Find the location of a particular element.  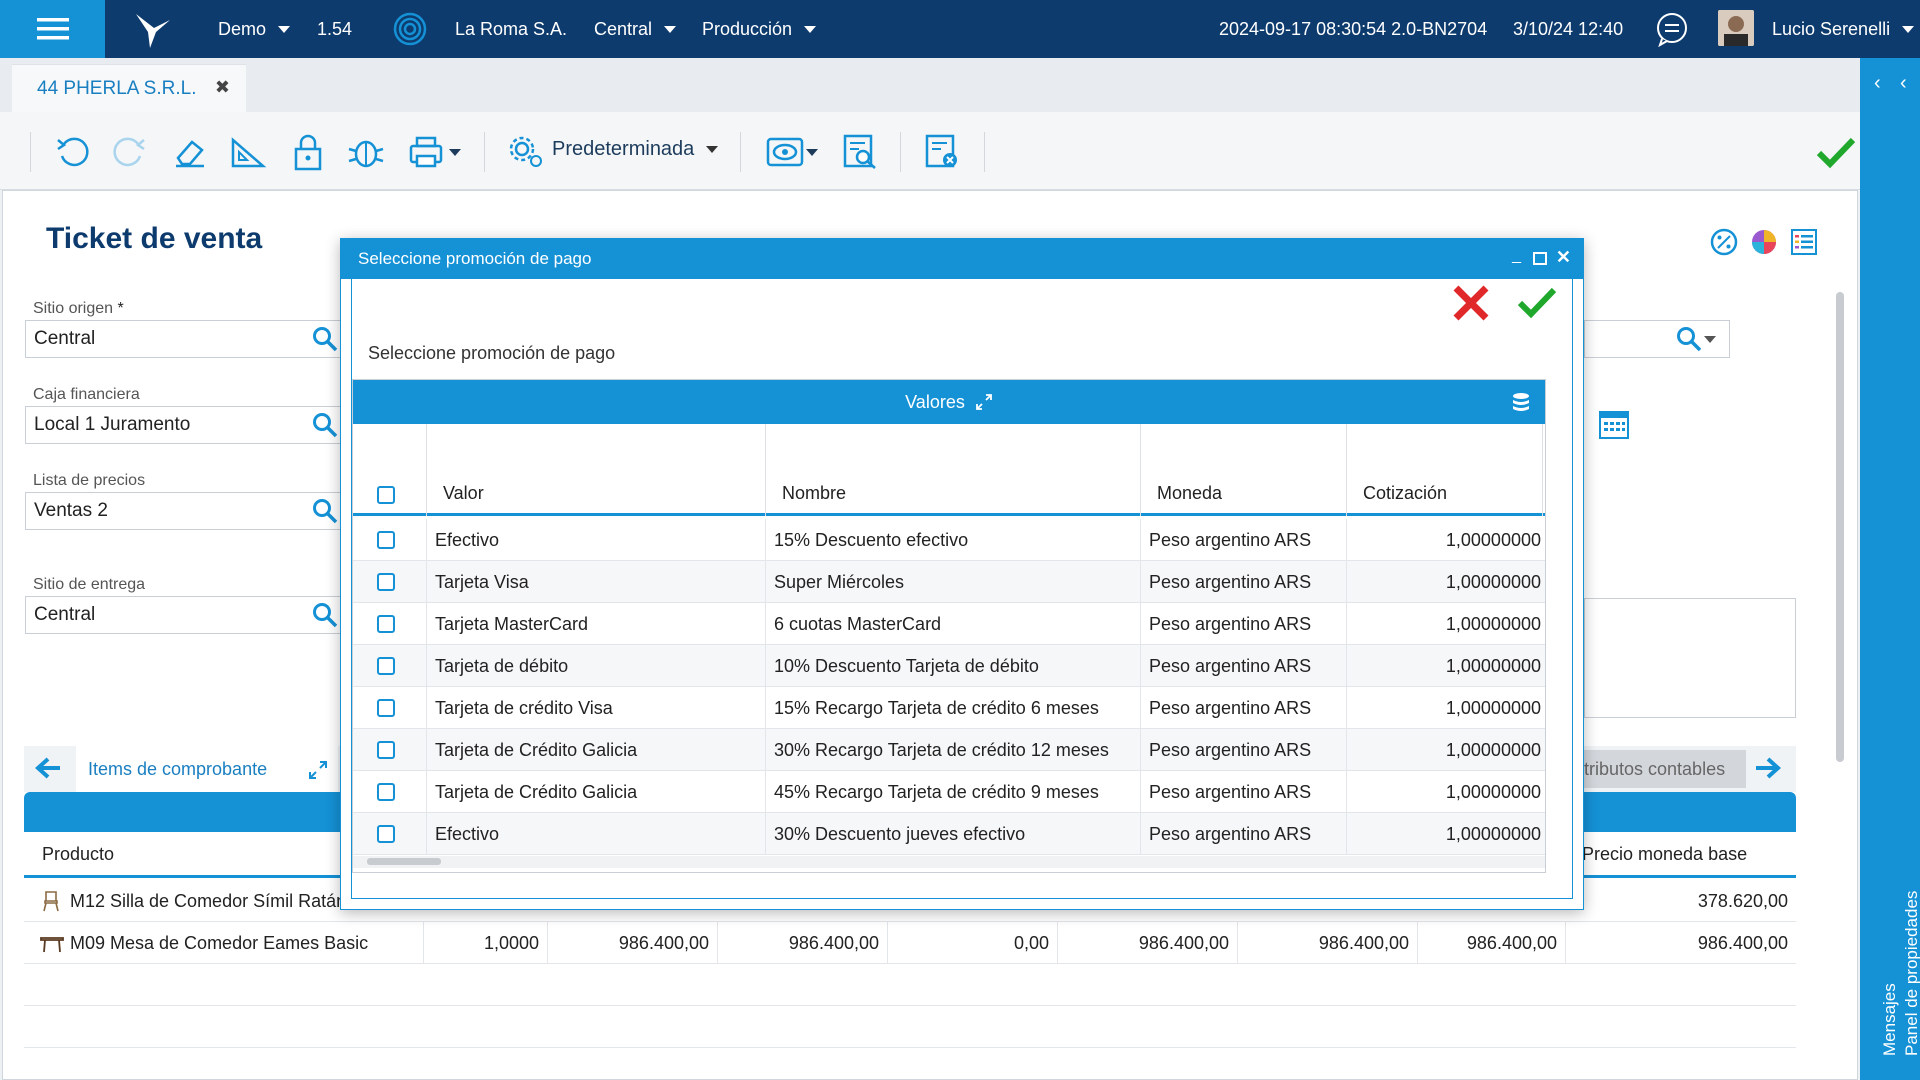

tab-items-comprobante: Items de comprobante is located at coordinates (207, 769).